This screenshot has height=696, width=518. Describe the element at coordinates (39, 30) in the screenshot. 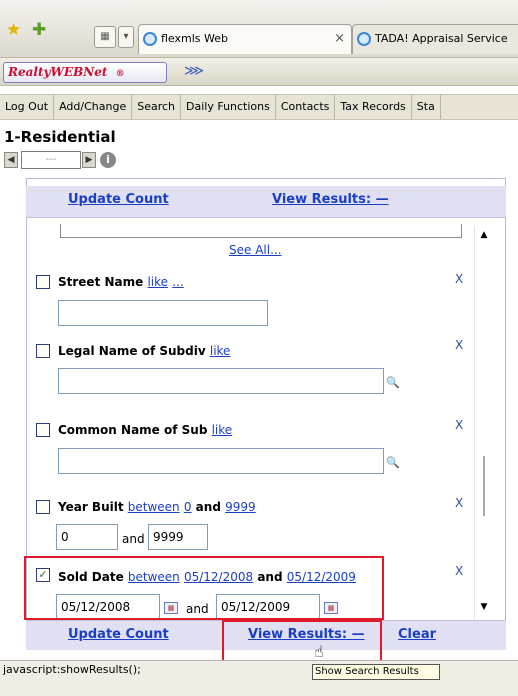

I see `add-favorite-icon: ✚` at that location.